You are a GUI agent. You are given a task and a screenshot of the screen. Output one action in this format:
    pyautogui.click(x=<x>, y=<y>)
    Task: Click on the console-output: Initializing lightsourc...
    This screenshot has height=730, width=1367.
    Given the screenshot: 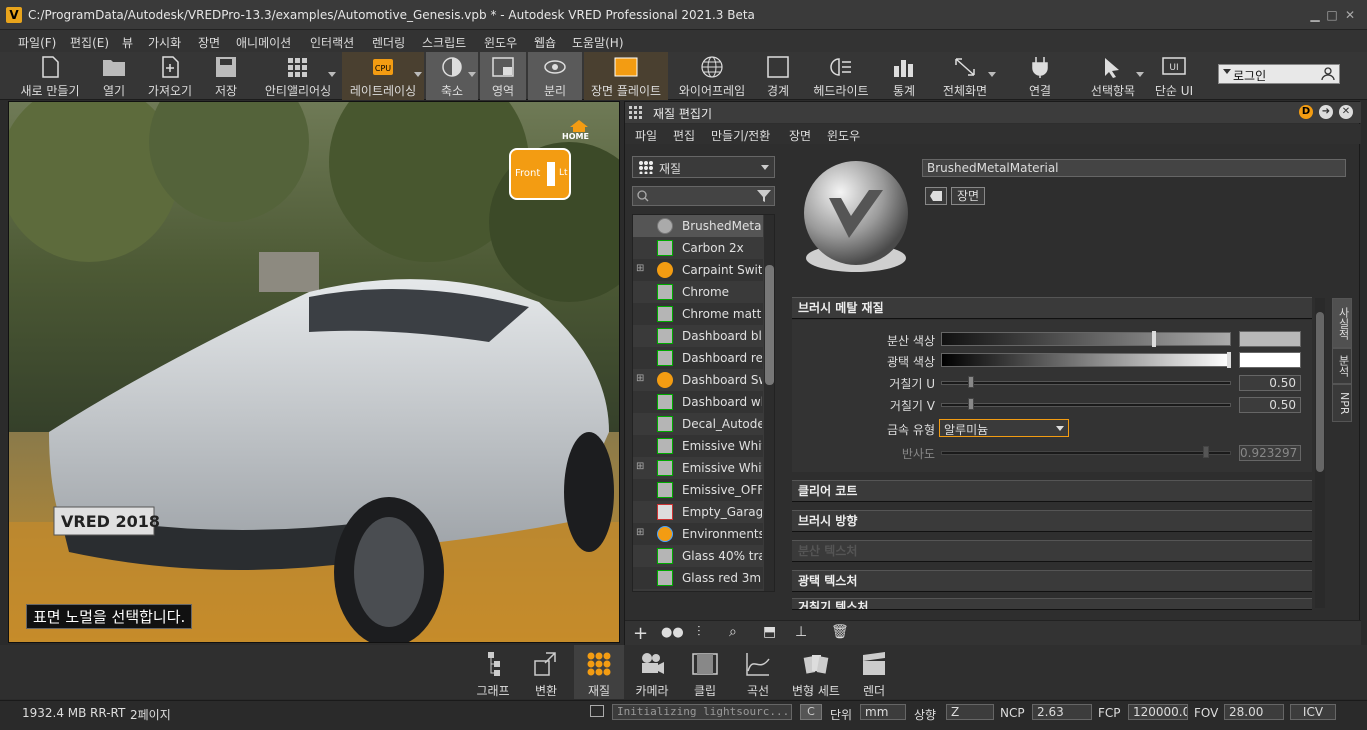 What is the action you would take?
    pyautogui.click(x=702, y=712)
    